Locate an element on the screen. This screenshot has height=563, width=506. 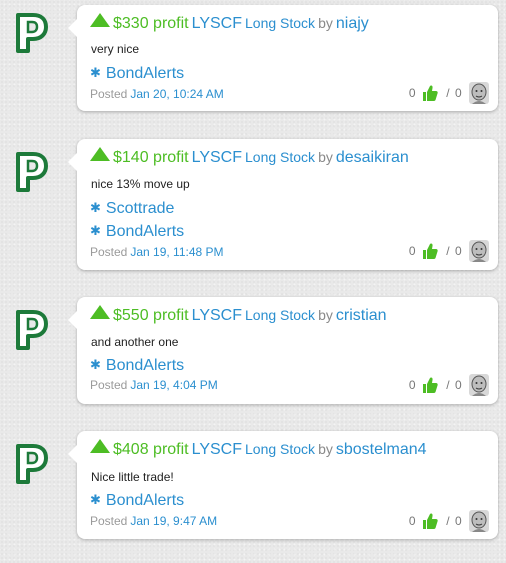
post-headline: $140 profit LYSCF Long Stock by desaikiran is located at coordinates (249, 157).